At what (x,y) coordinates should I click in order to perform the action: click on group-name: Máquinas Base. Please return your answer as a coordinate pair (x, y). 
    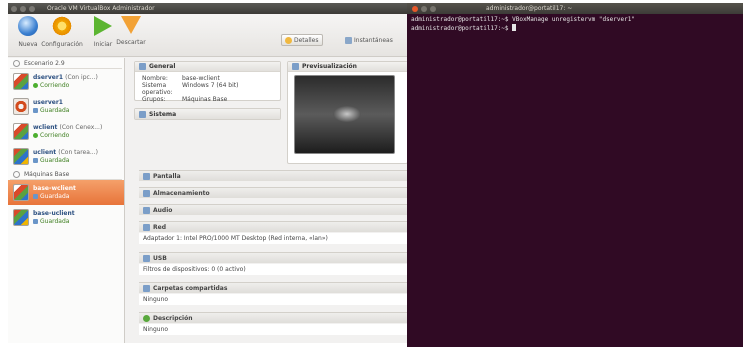
    Looking at the image, I should click on (47, 174).